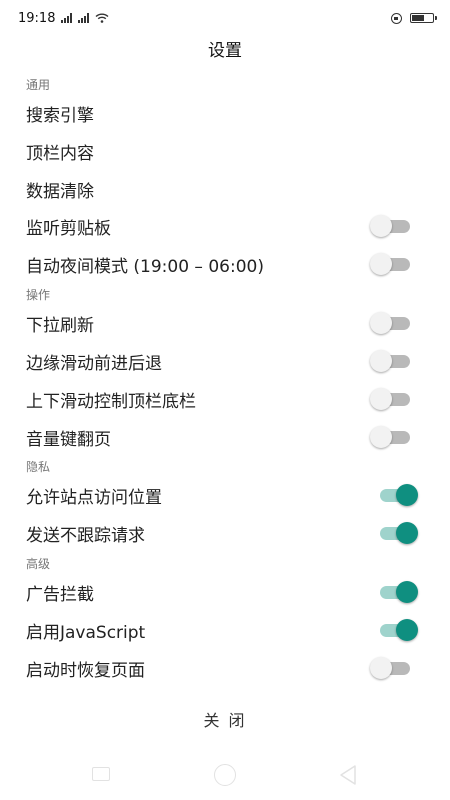  Describe the element at coordinates (391, 264) in the screenshot. I see `night-mode-switch` at that location.